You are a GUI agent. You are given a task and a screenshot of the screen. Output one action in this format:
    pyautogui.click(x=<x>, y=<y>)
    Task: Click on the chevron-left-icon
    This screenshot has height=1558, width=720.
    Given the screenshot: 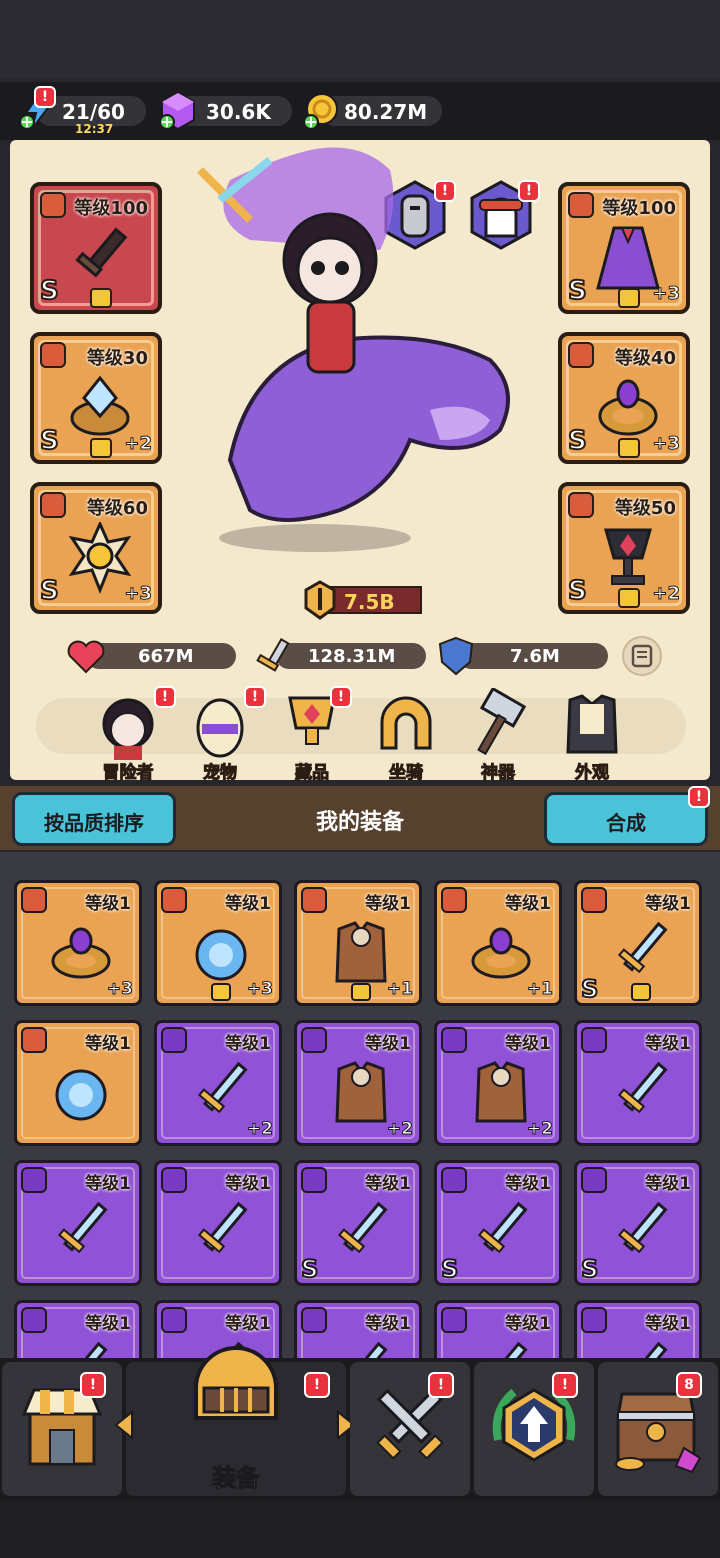 What is the action you would take?
    pyautogui.click(x=124, y=1425)
    